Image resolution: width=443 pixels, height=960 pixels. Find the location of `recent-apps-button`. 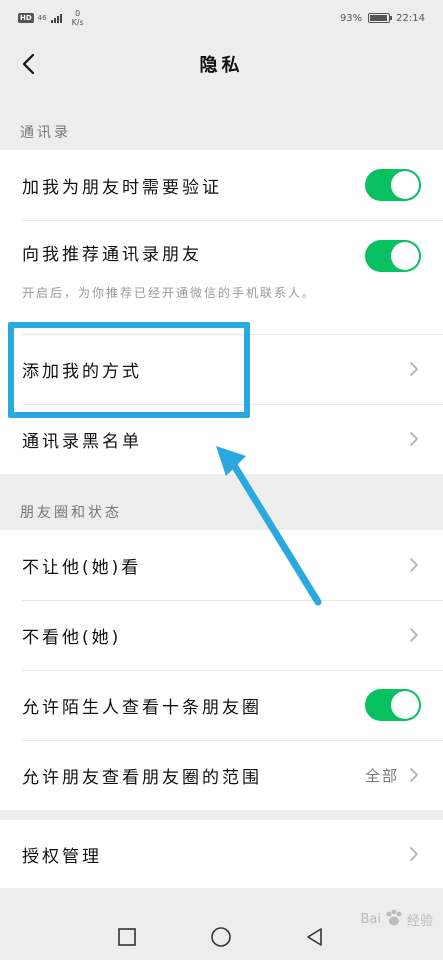

recent-apps-button is located at coordinates (127, 937).